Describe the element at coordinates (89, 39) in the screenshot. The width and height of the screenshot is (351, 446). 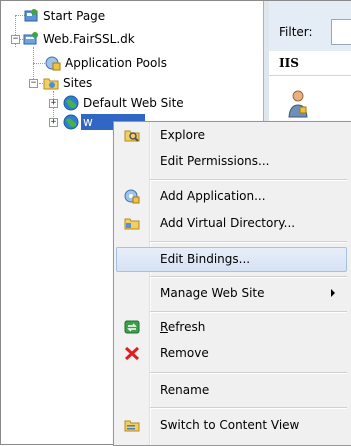
I see `tree-label: Web.FairSSL.dk` at that location.